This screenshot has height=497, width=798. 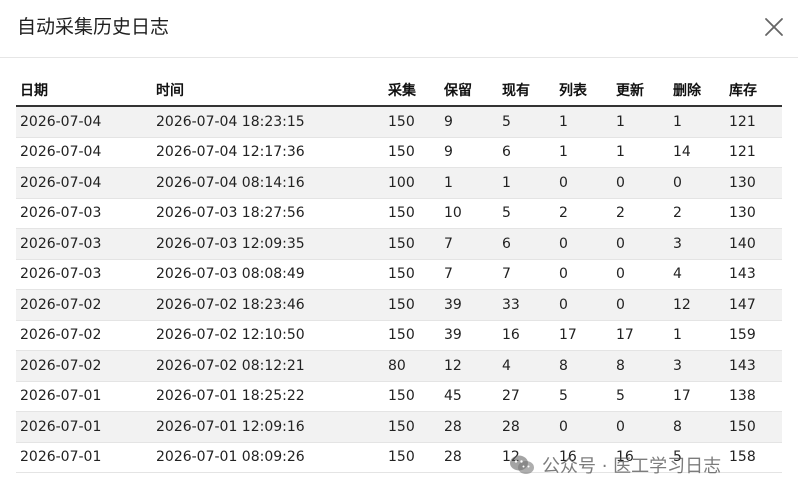 I want to click on cell-time: 2026-07-03 12:09:35, so click(x=268, y=244).